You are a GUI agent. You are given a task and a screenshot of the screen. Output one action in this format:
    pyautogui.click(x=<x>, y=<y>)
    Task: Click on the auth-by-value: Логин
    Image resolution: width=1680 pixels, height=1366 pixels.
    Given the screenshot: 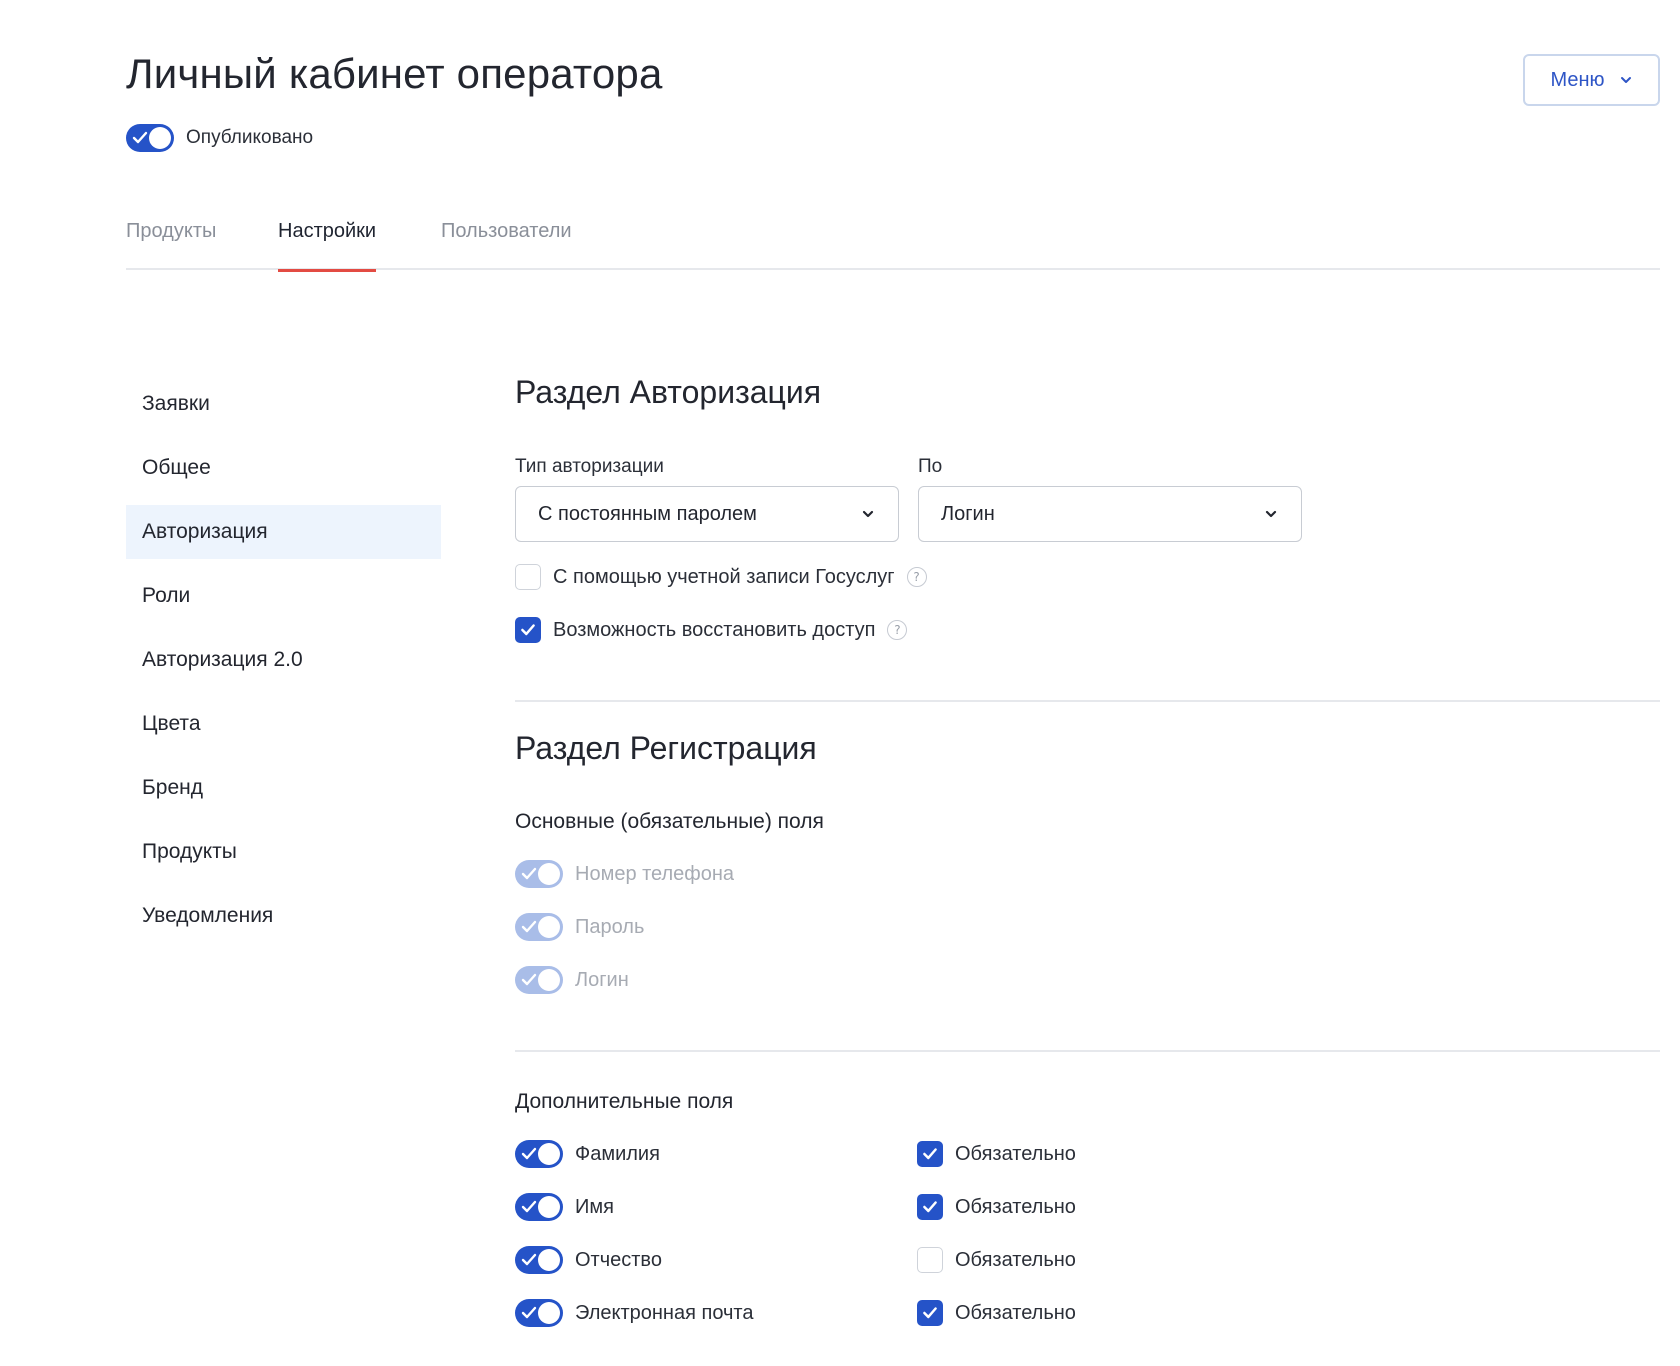 What is the action you would take?
    pyautogui.click(x=968, y=513)
    